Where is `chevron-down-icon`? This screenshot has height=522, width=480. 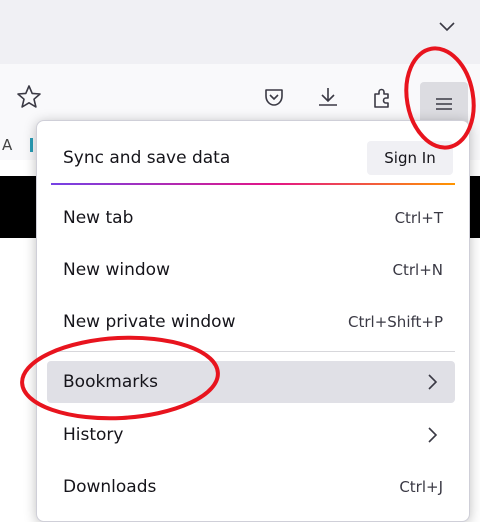 chevron-down-icon is located at coordinates (447, 27).